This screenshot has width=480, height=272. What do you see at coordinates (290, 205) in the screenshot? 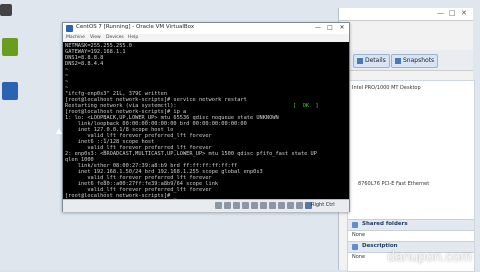
I see `cpu-icon` at bounding box center [290, 205].